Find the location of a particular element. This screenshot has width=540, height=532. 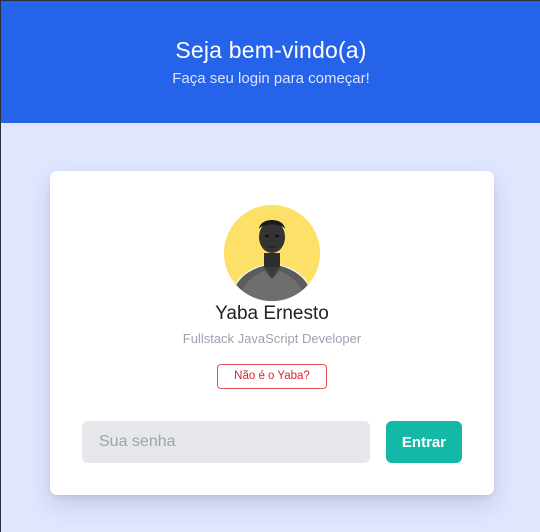

password-input is located at coordinates (226, 442).